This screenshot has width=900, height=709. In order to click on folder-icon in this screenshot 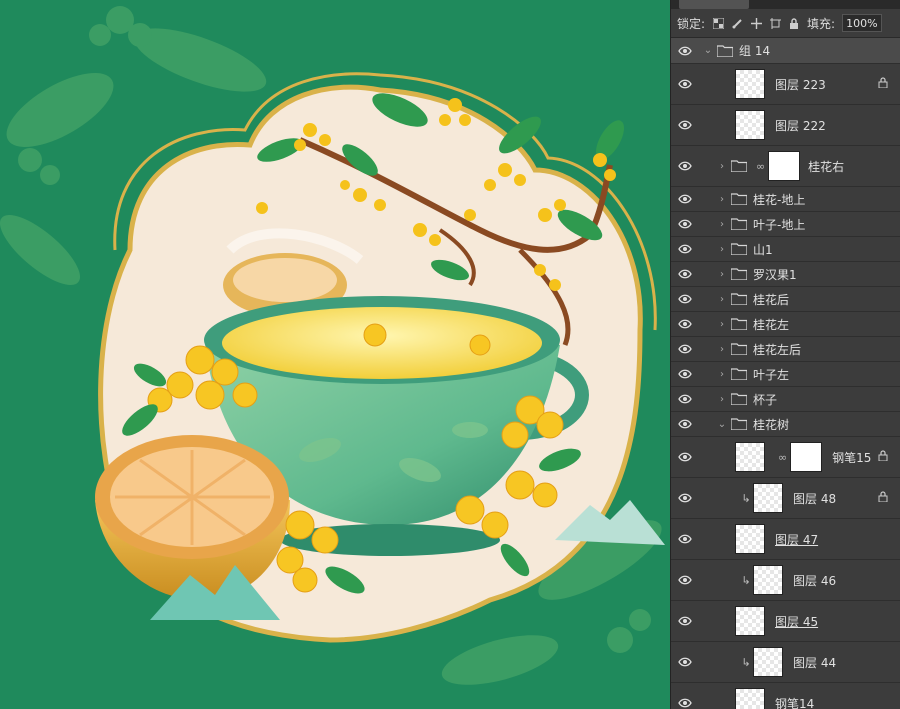, I will do `click(740, 199)`.